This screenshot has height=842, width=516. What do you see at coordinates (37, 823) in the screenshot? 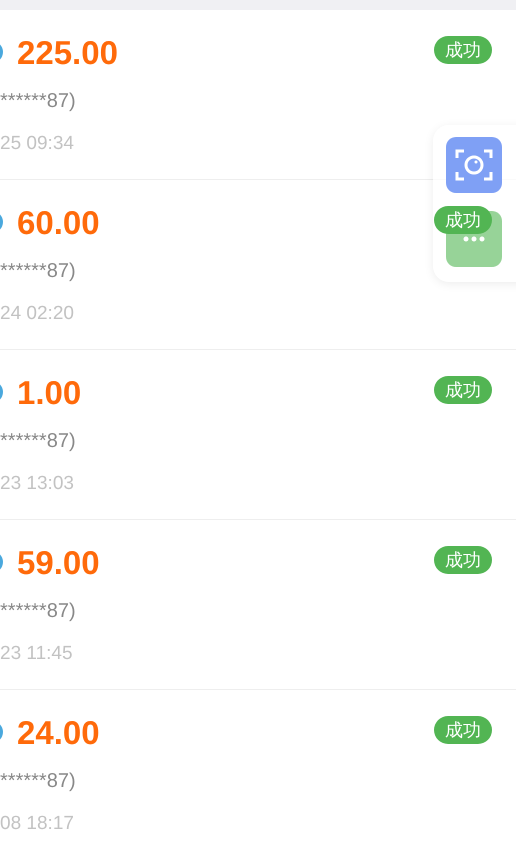
I see `transaction-time: 08 18:17` at bounding box center [37, 823].